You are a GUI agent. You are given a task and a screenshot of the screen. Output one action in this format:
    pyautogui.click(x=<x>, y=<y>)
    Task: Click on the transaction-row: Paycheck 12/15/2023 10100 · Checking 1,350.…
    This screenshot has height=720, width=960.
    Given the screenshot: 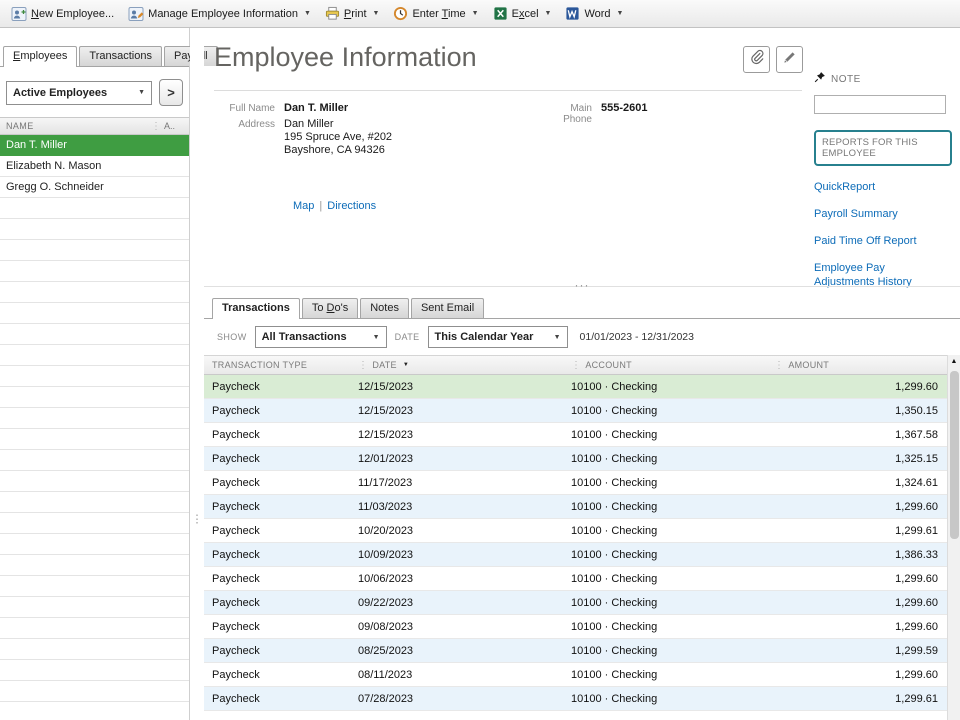 What is the action you would take?
    pyautogui.click(x=575, y=411)
    